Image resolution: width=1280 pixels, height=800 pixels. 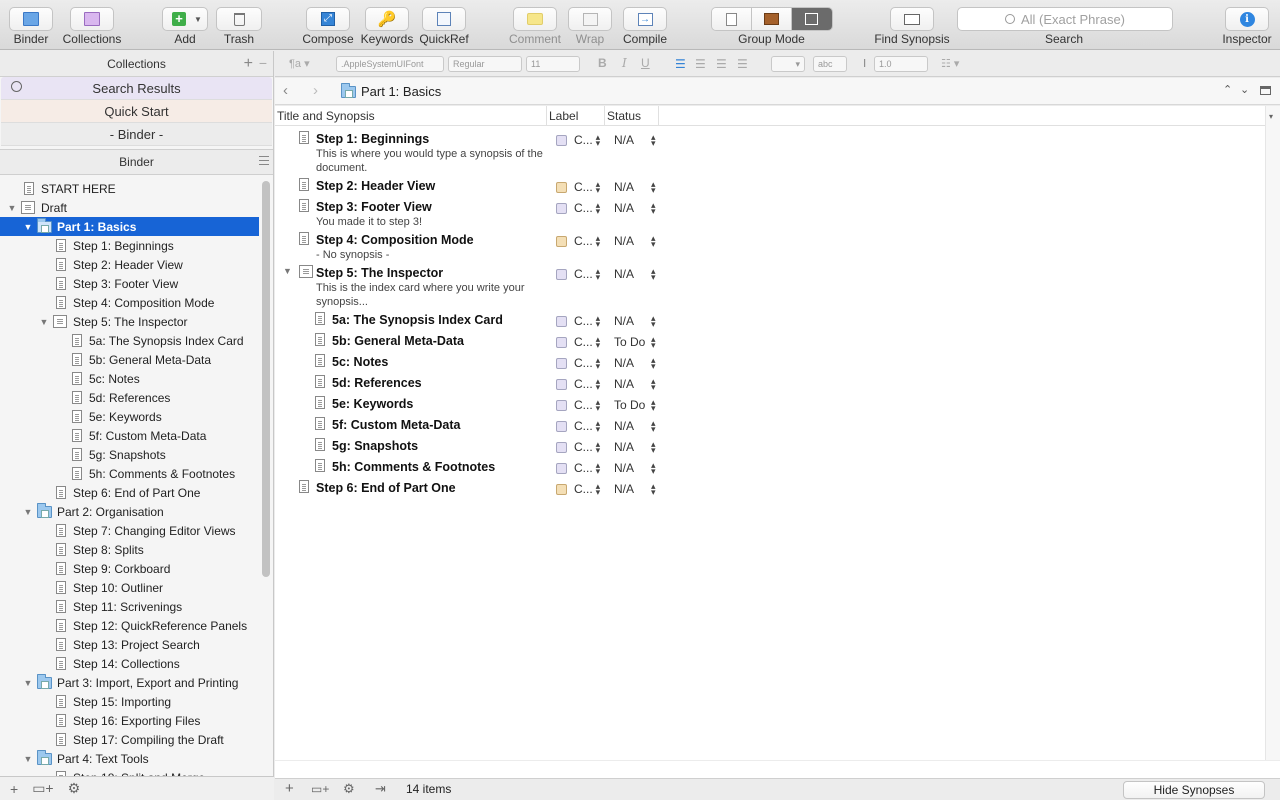 I want to click on back-arrow-icon: ‹, so click(x=285, y=90).